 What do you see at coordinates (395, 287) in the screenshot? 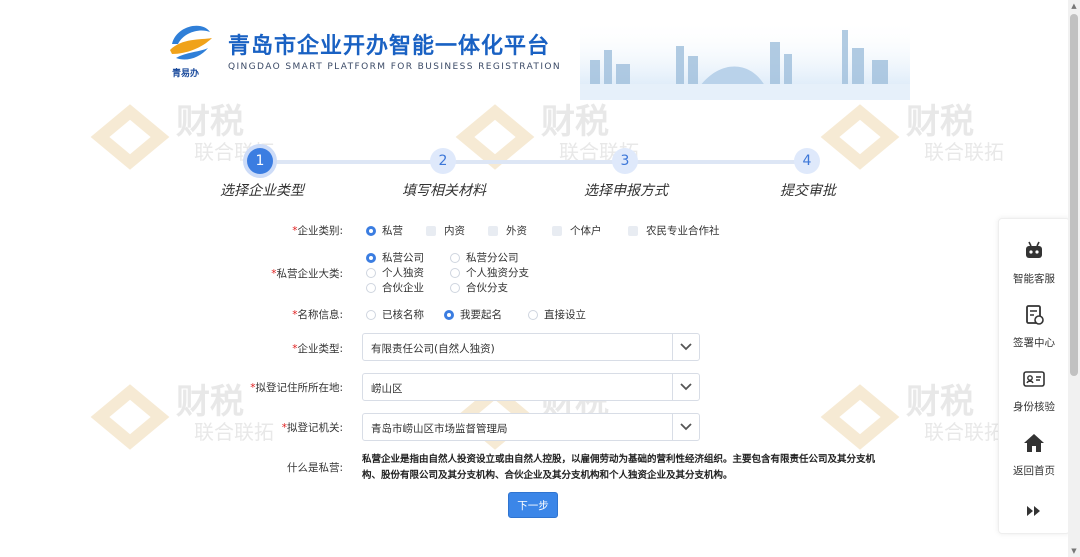
I see `private-option-partnership: 合伙企业` at bounding box center [395, 287].